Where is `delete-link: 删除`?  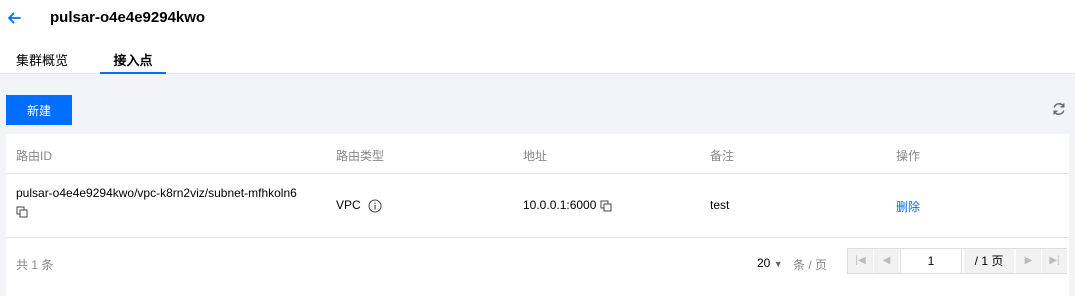 delete-link: 删除 is located at coordinates (908, 206).